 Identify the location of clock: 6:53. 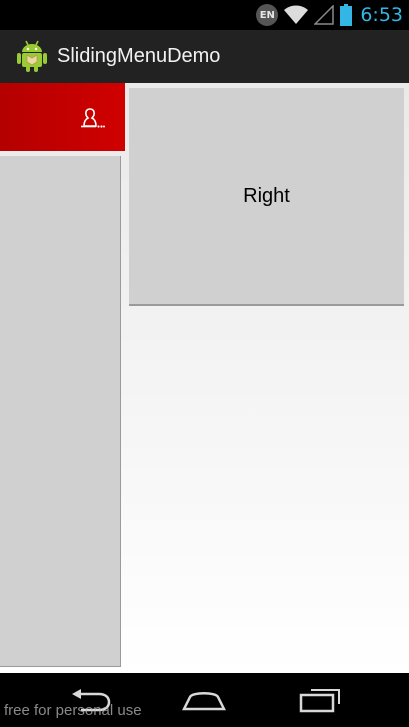
(381, 15).